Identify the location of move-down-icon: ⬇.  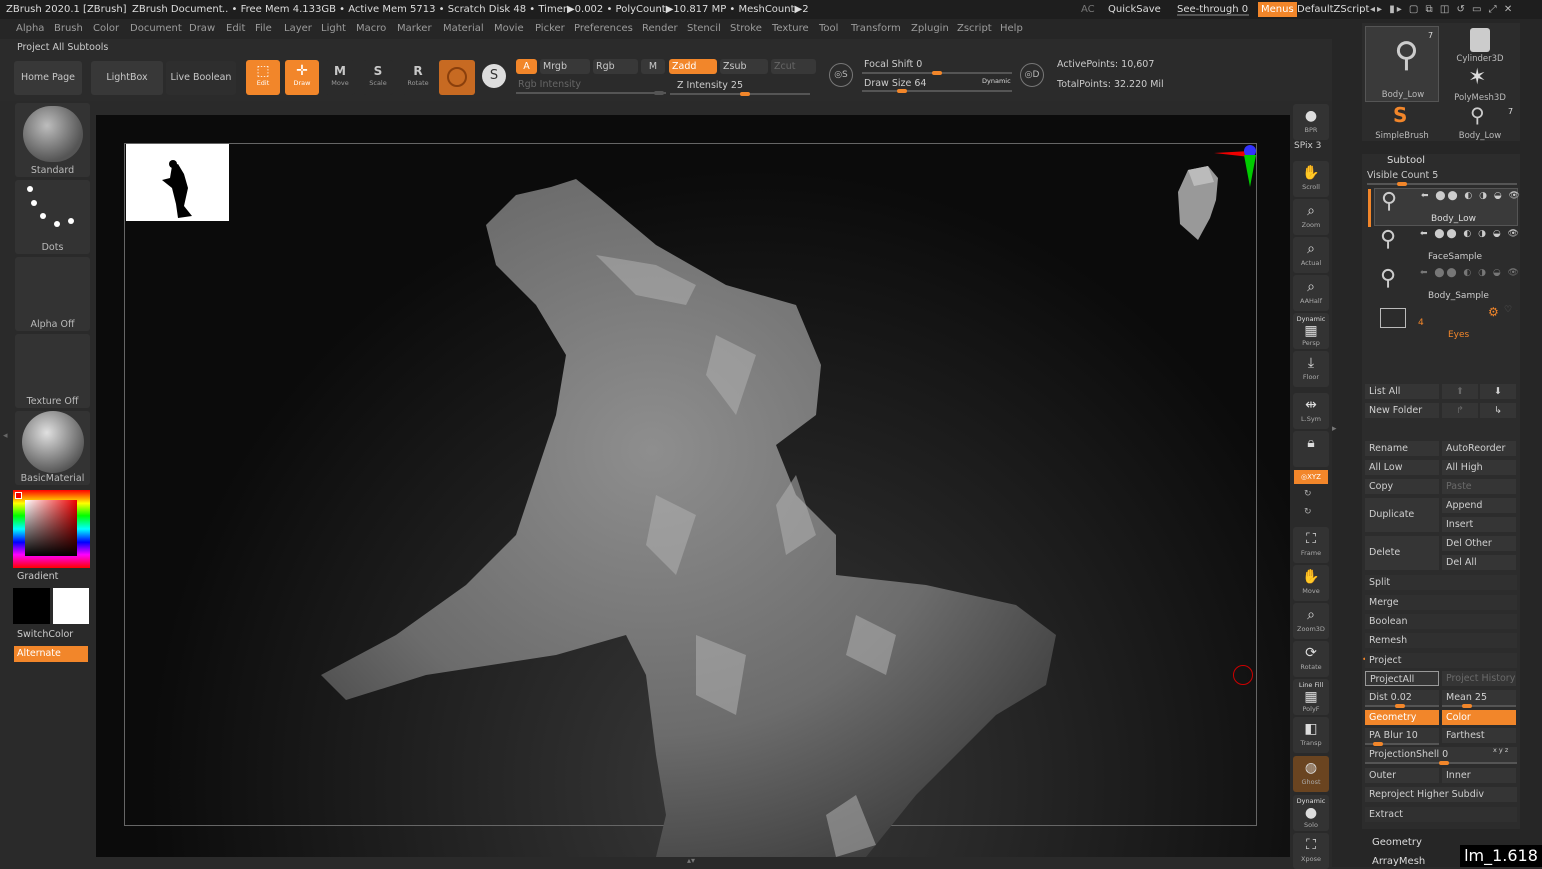
(1498, 391).